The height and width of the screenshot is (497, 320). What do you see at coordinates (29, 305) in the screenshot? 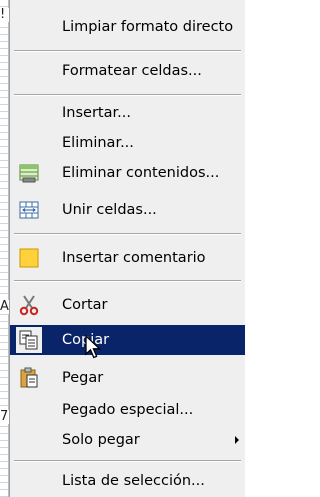
I see `scissors-icon` at bounding box center [29, 305].